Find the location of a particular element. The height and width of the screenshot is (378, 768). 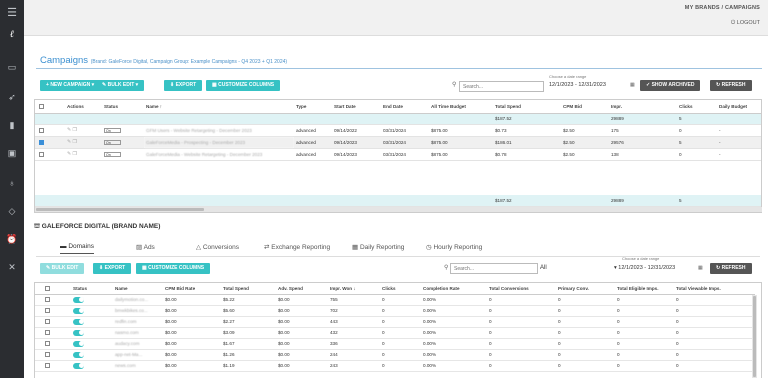

col-cpm-bid: CPM Bid is located at coordinates (585, 107).